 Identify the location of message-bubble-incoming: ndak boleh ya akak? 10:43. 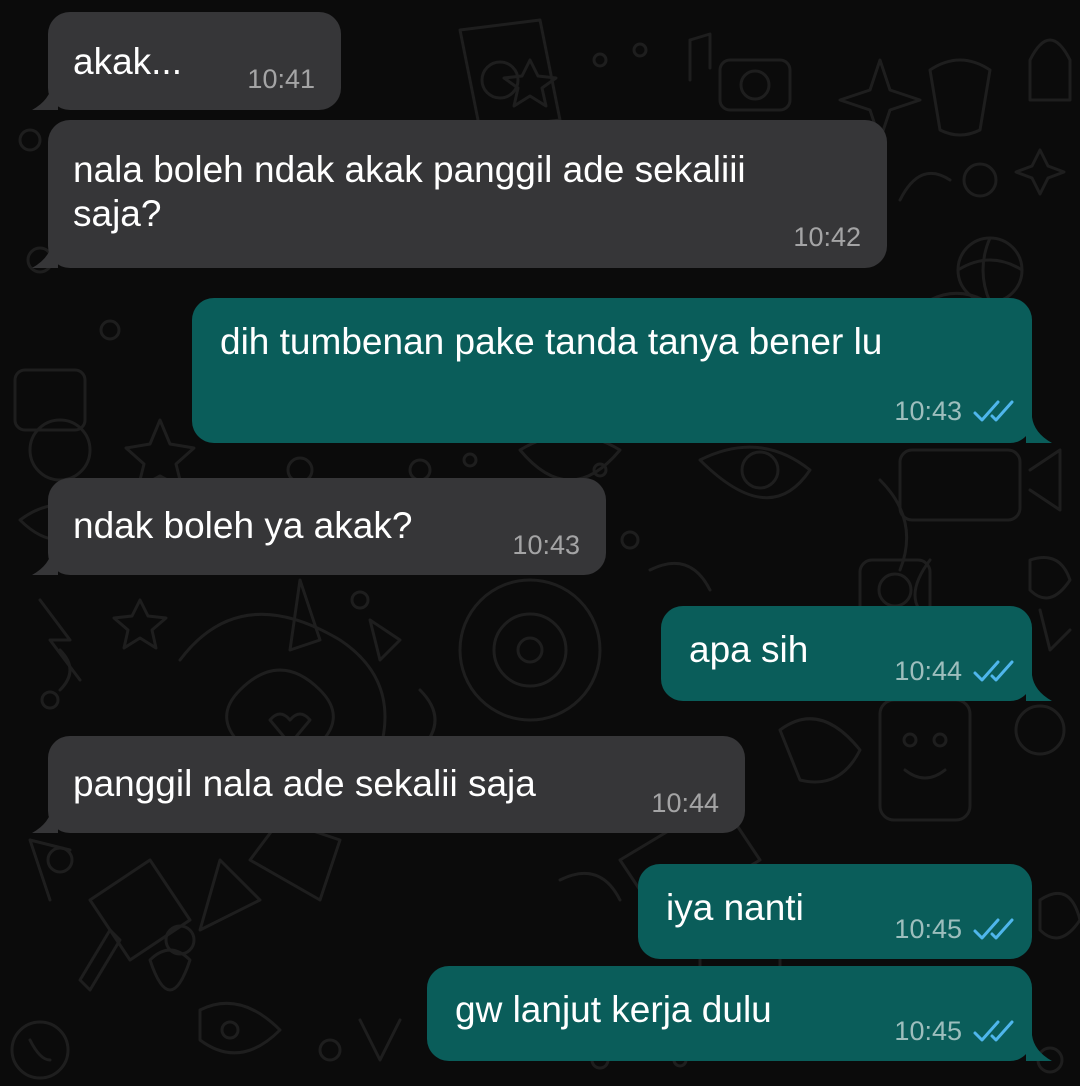
(319, 526).